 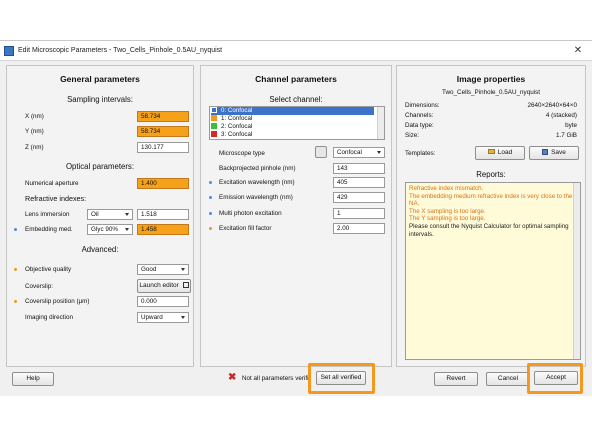 I want to click on excitation-wavelength-field: 405, so click(x=359, y=182).